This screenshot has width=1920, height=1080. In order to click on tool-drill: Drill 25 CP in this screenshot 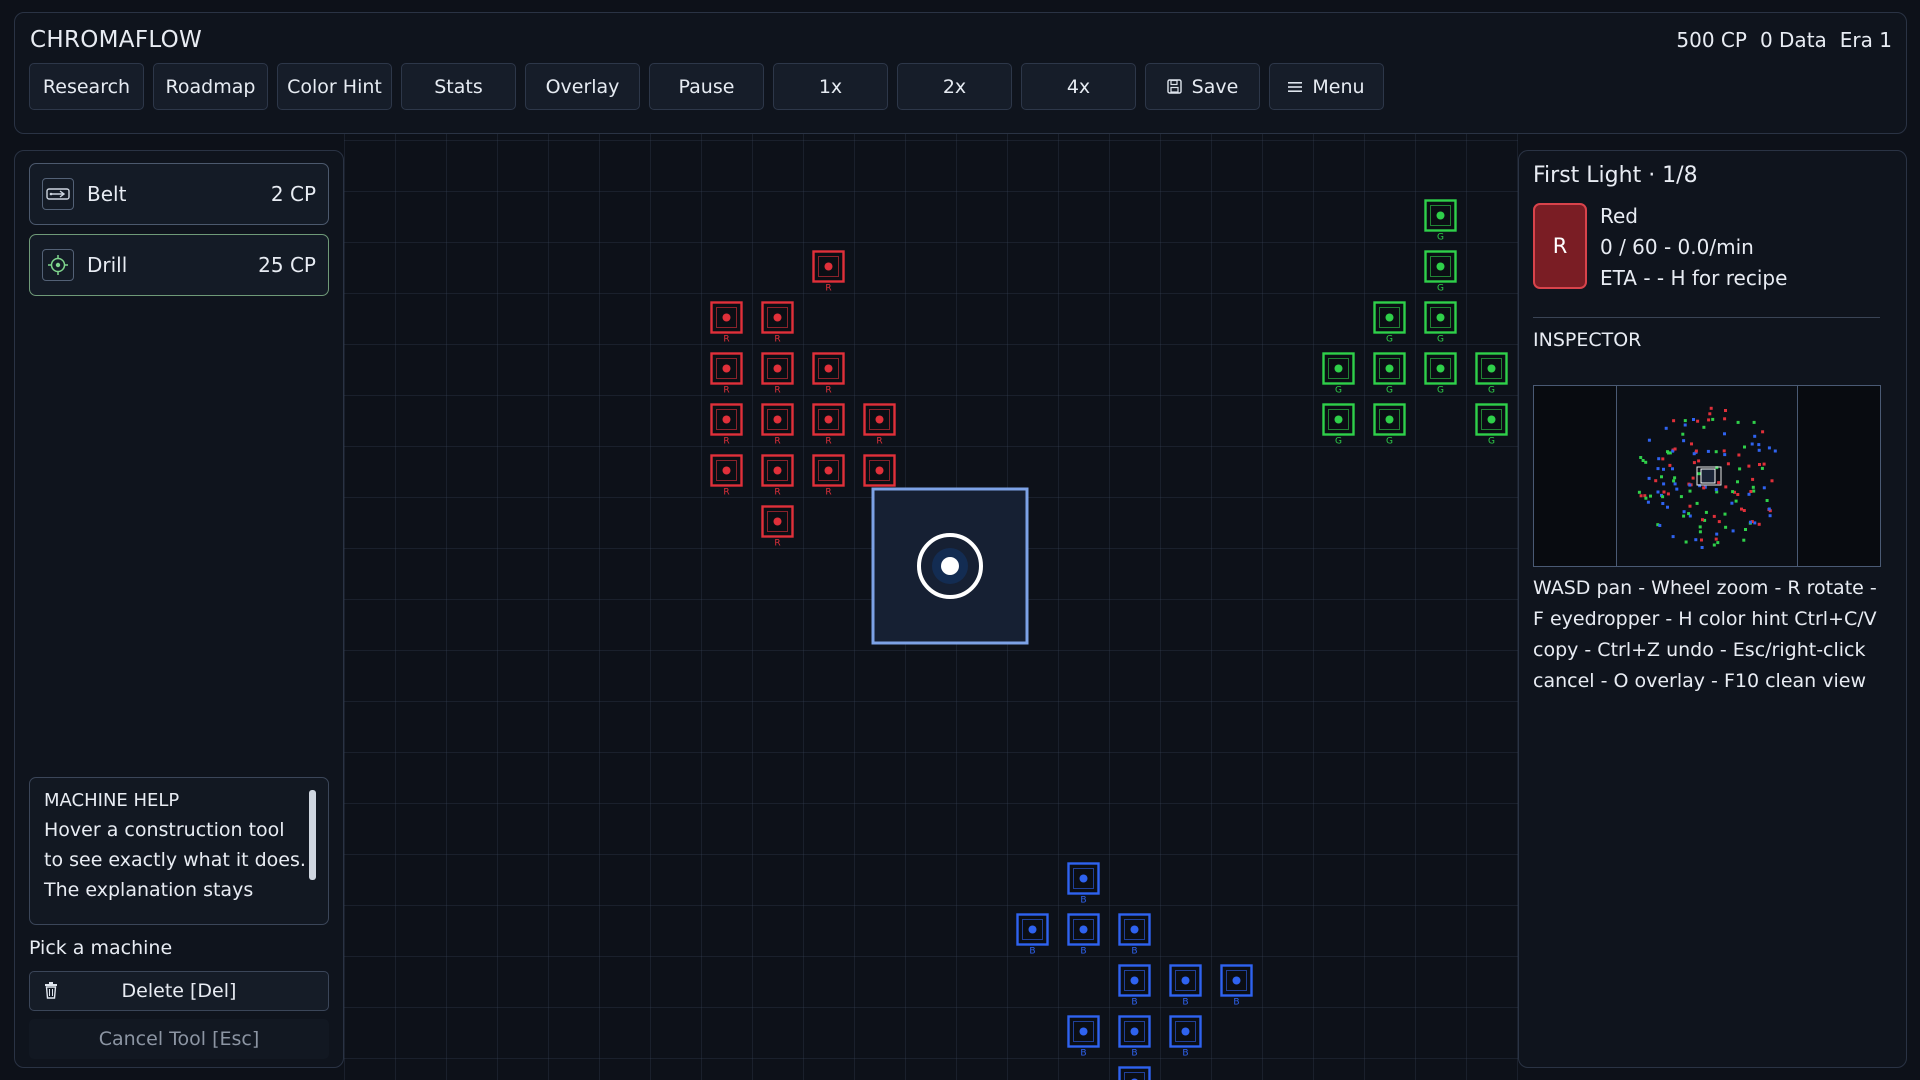, I will do `click(179, 265)`.